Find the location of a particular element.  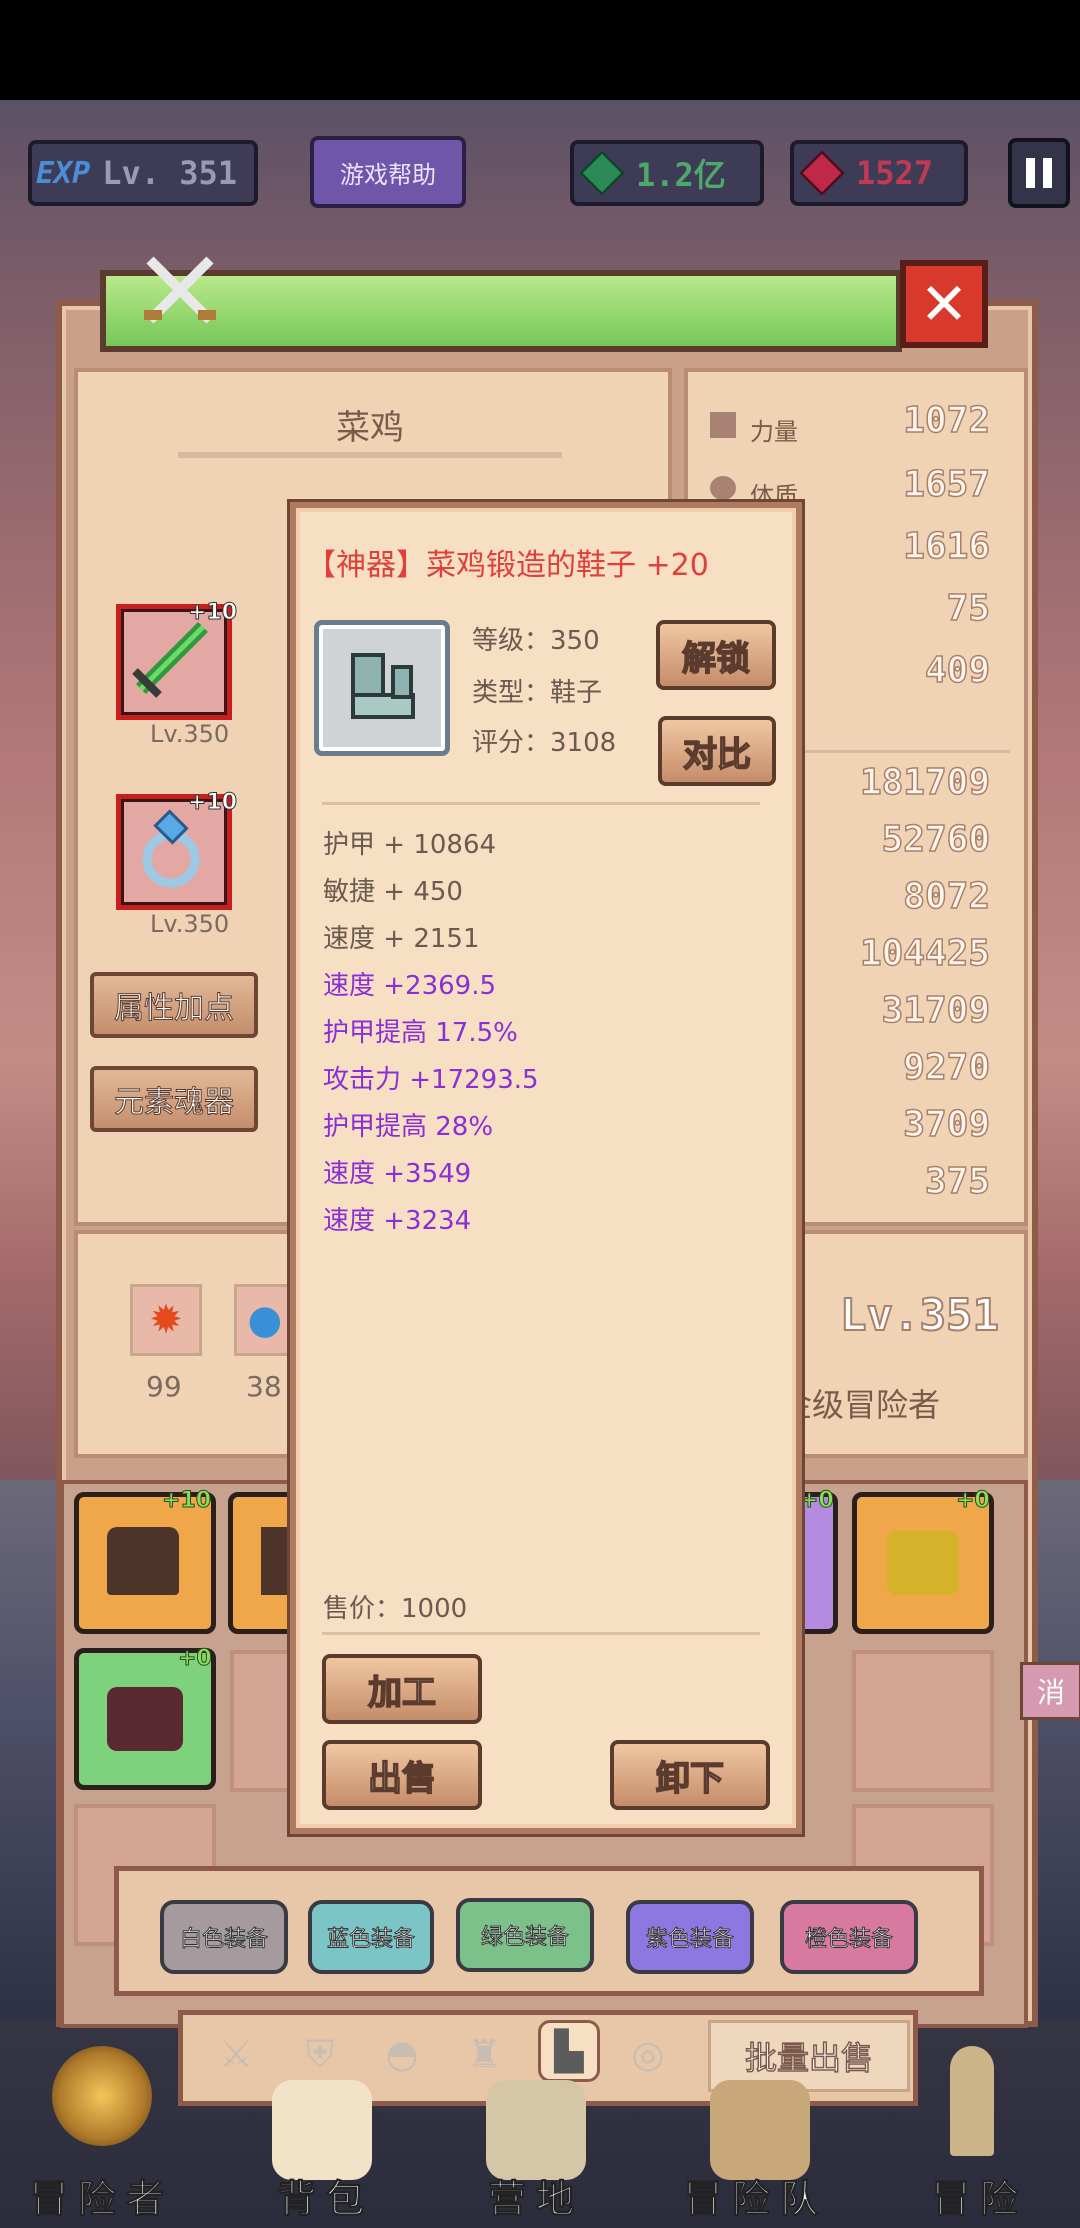

boots-tab-icon: ▙ is located at coordinates (569, 2051).